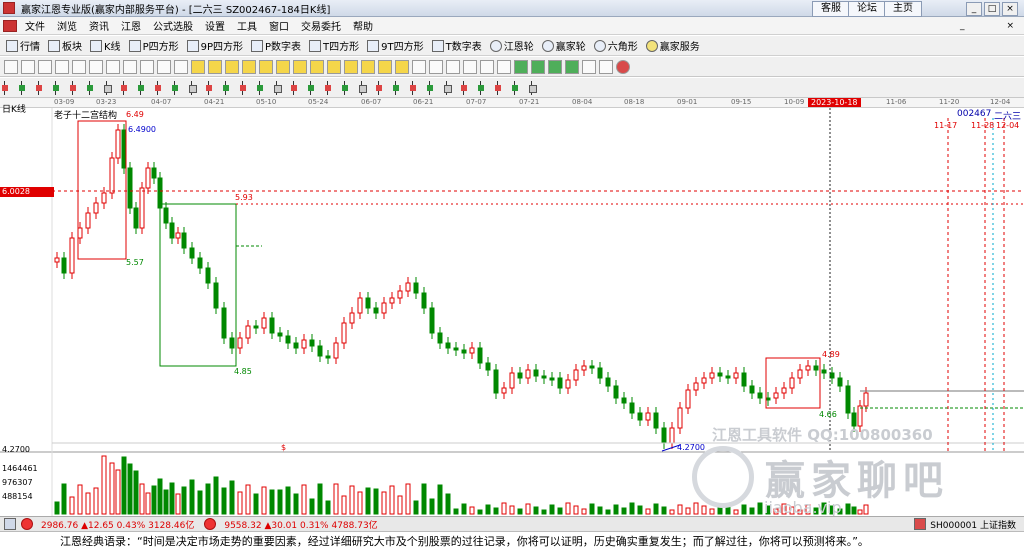 The height and width of the screenshot is (551, 1024). Describe the element at coordinates (215, 25) in the screenshot. I see `menu-settings: 设置` at that location.